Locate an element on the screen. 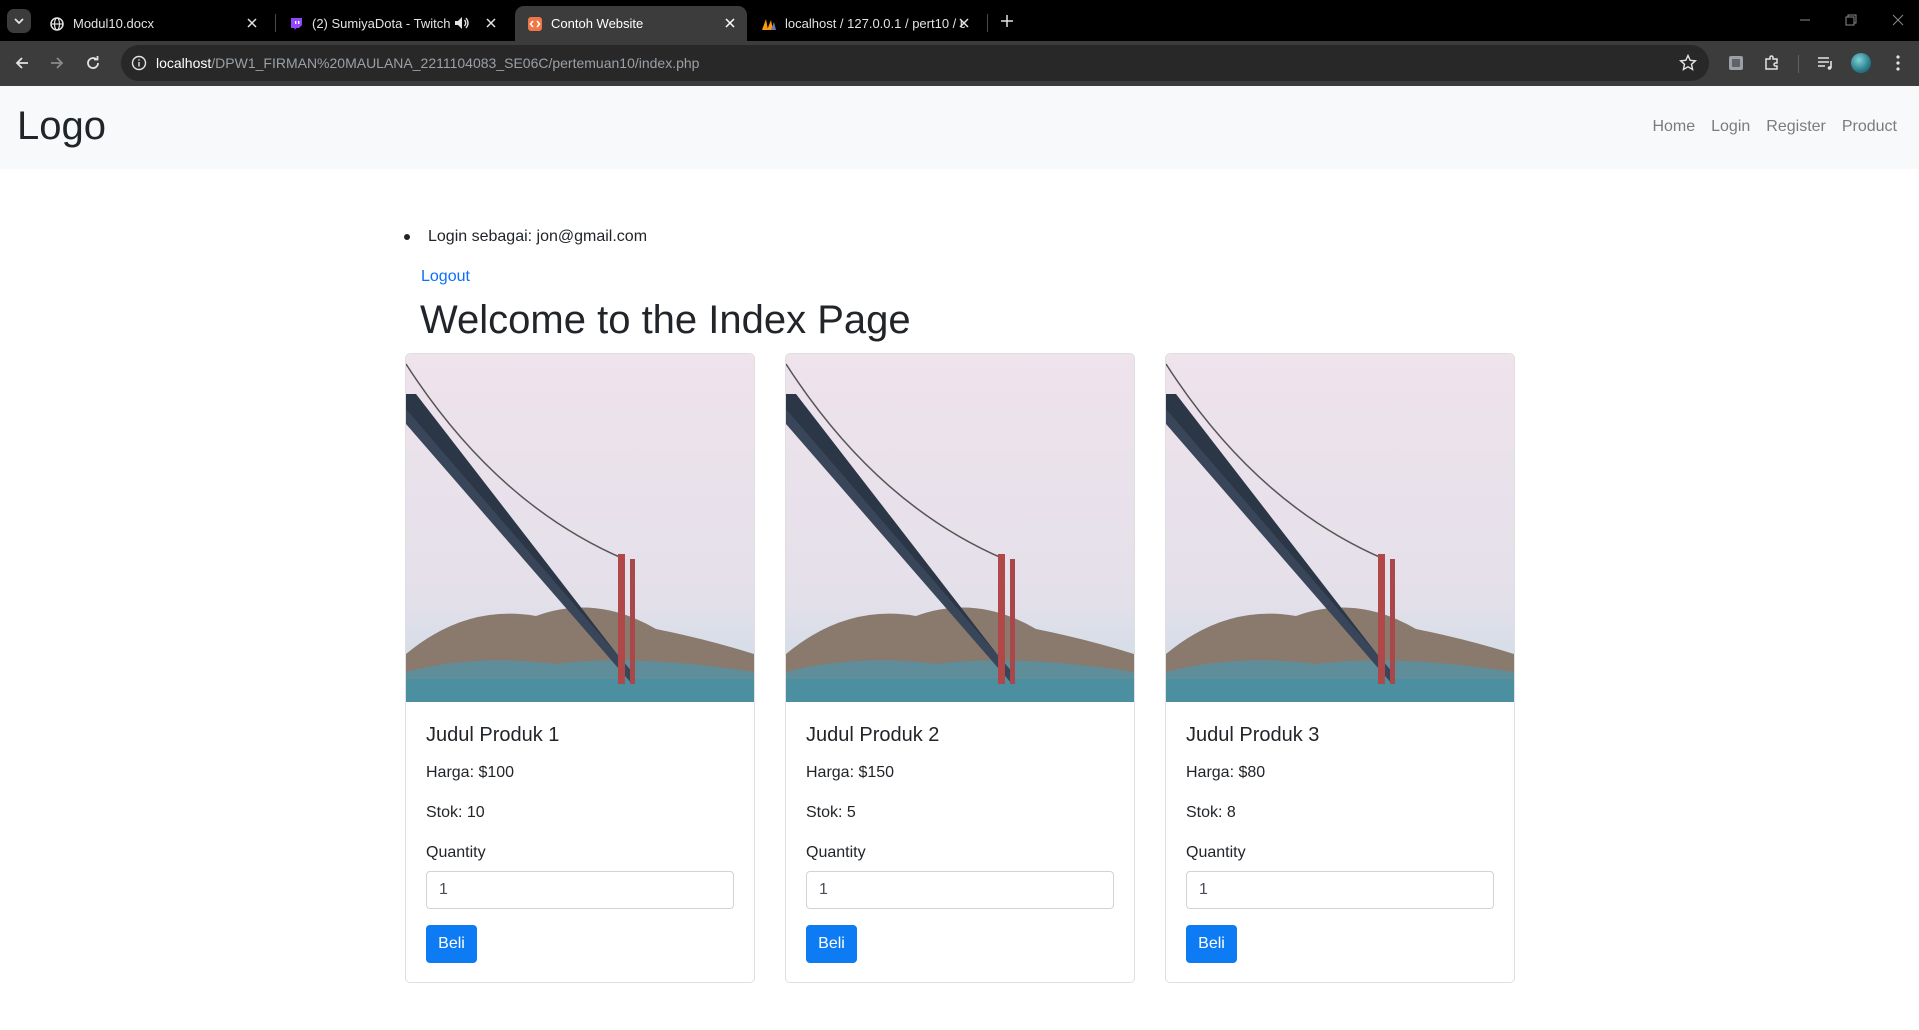 The width and height of the screenshot is (1919, 1030). minimize-button is located at coordinates (1805, 20).